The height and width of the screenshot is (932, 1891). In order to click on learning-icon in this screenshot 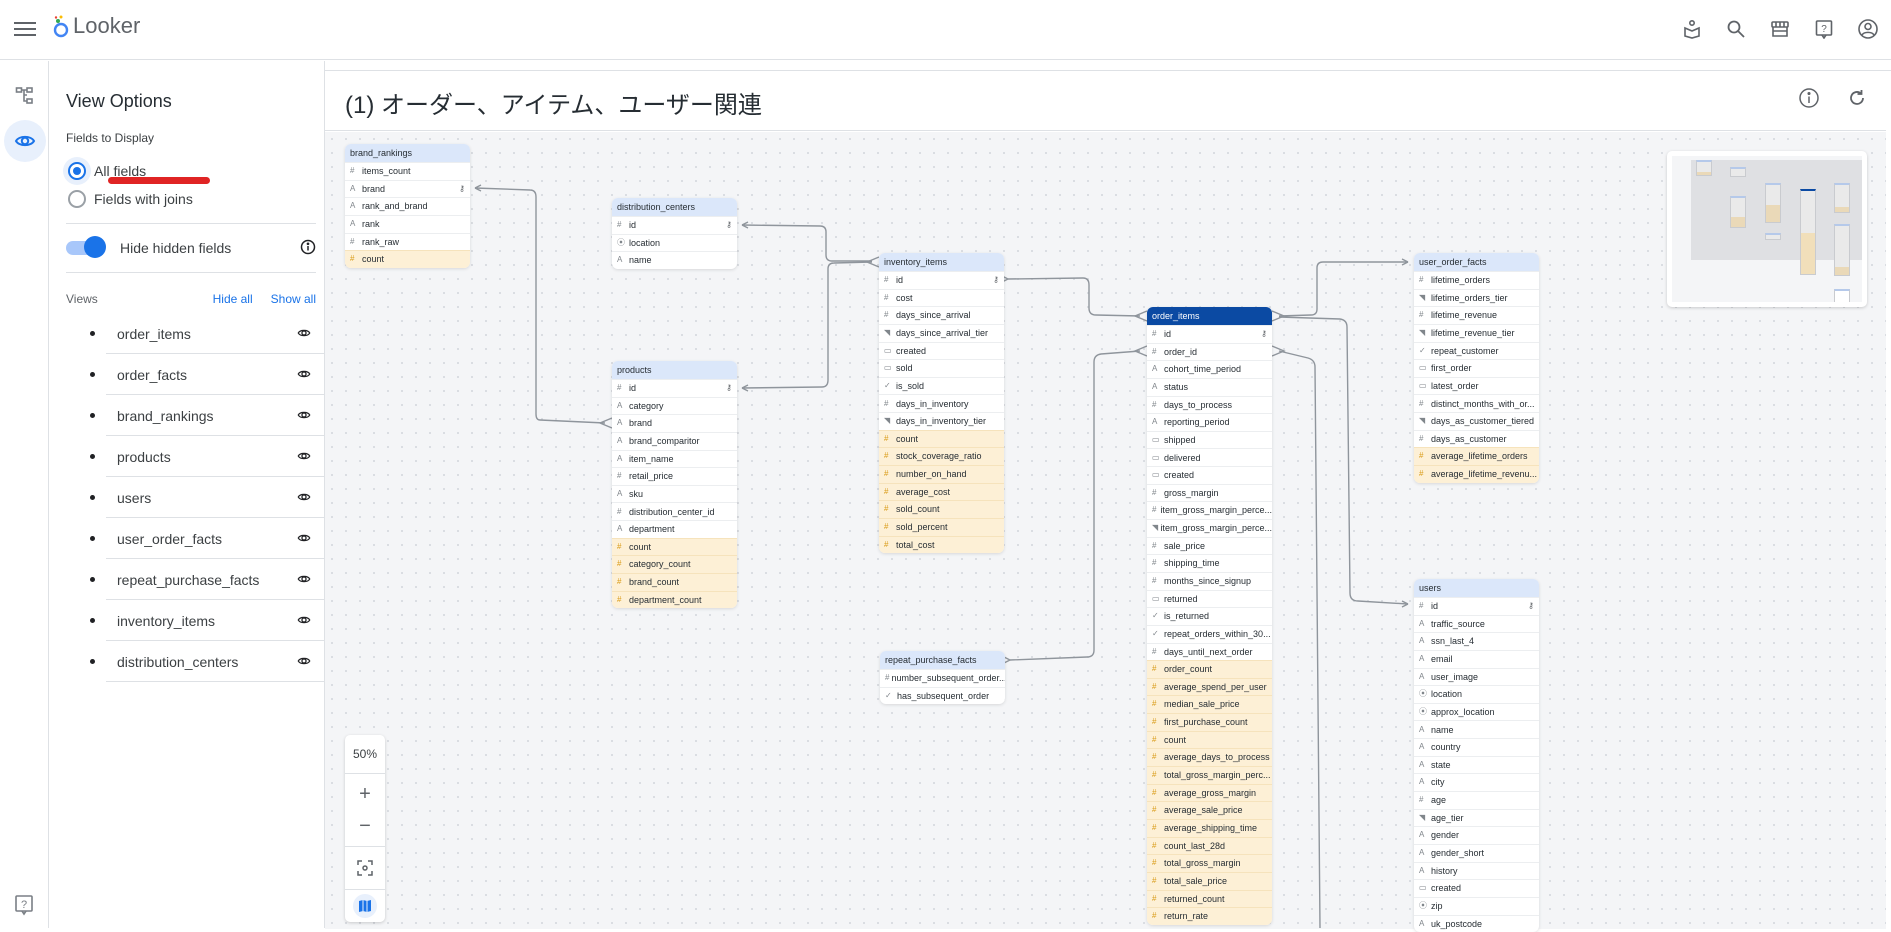, I will do `click(1692, 29)`.